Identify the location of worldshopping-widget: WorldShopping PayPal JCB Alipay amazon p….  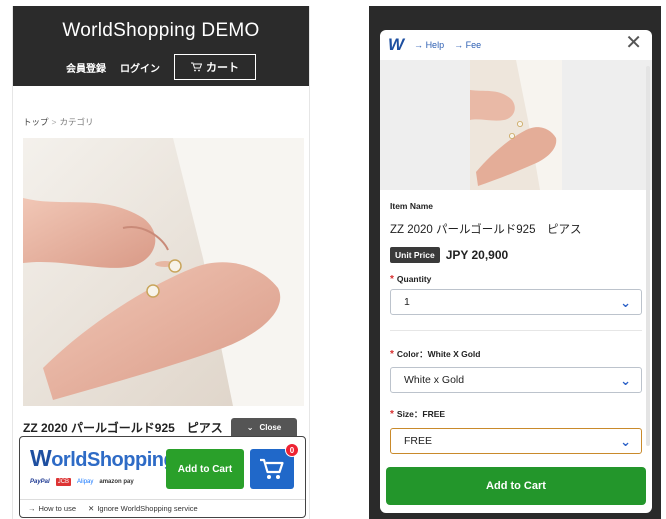
(162, 477).